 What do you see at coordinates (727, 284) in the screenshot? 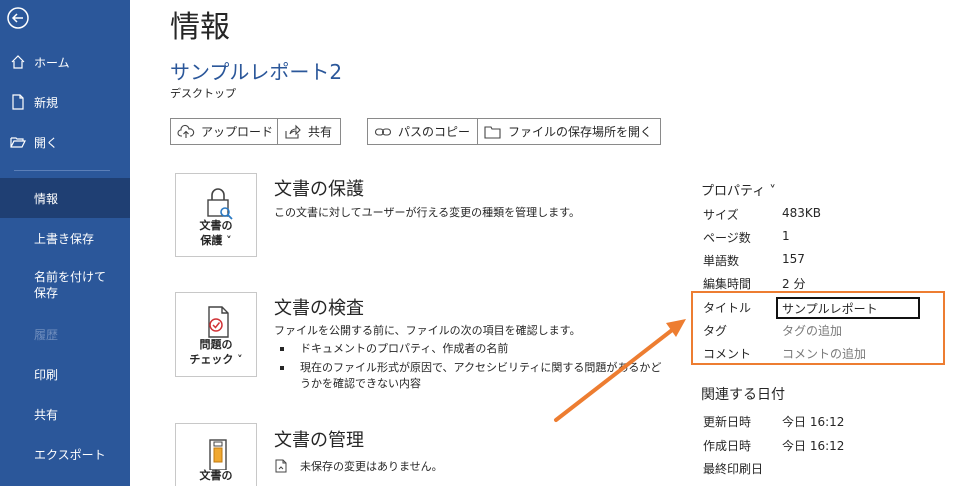
I see `prop-edit-time-label: 編集時間` at bounding box center [727, 284].